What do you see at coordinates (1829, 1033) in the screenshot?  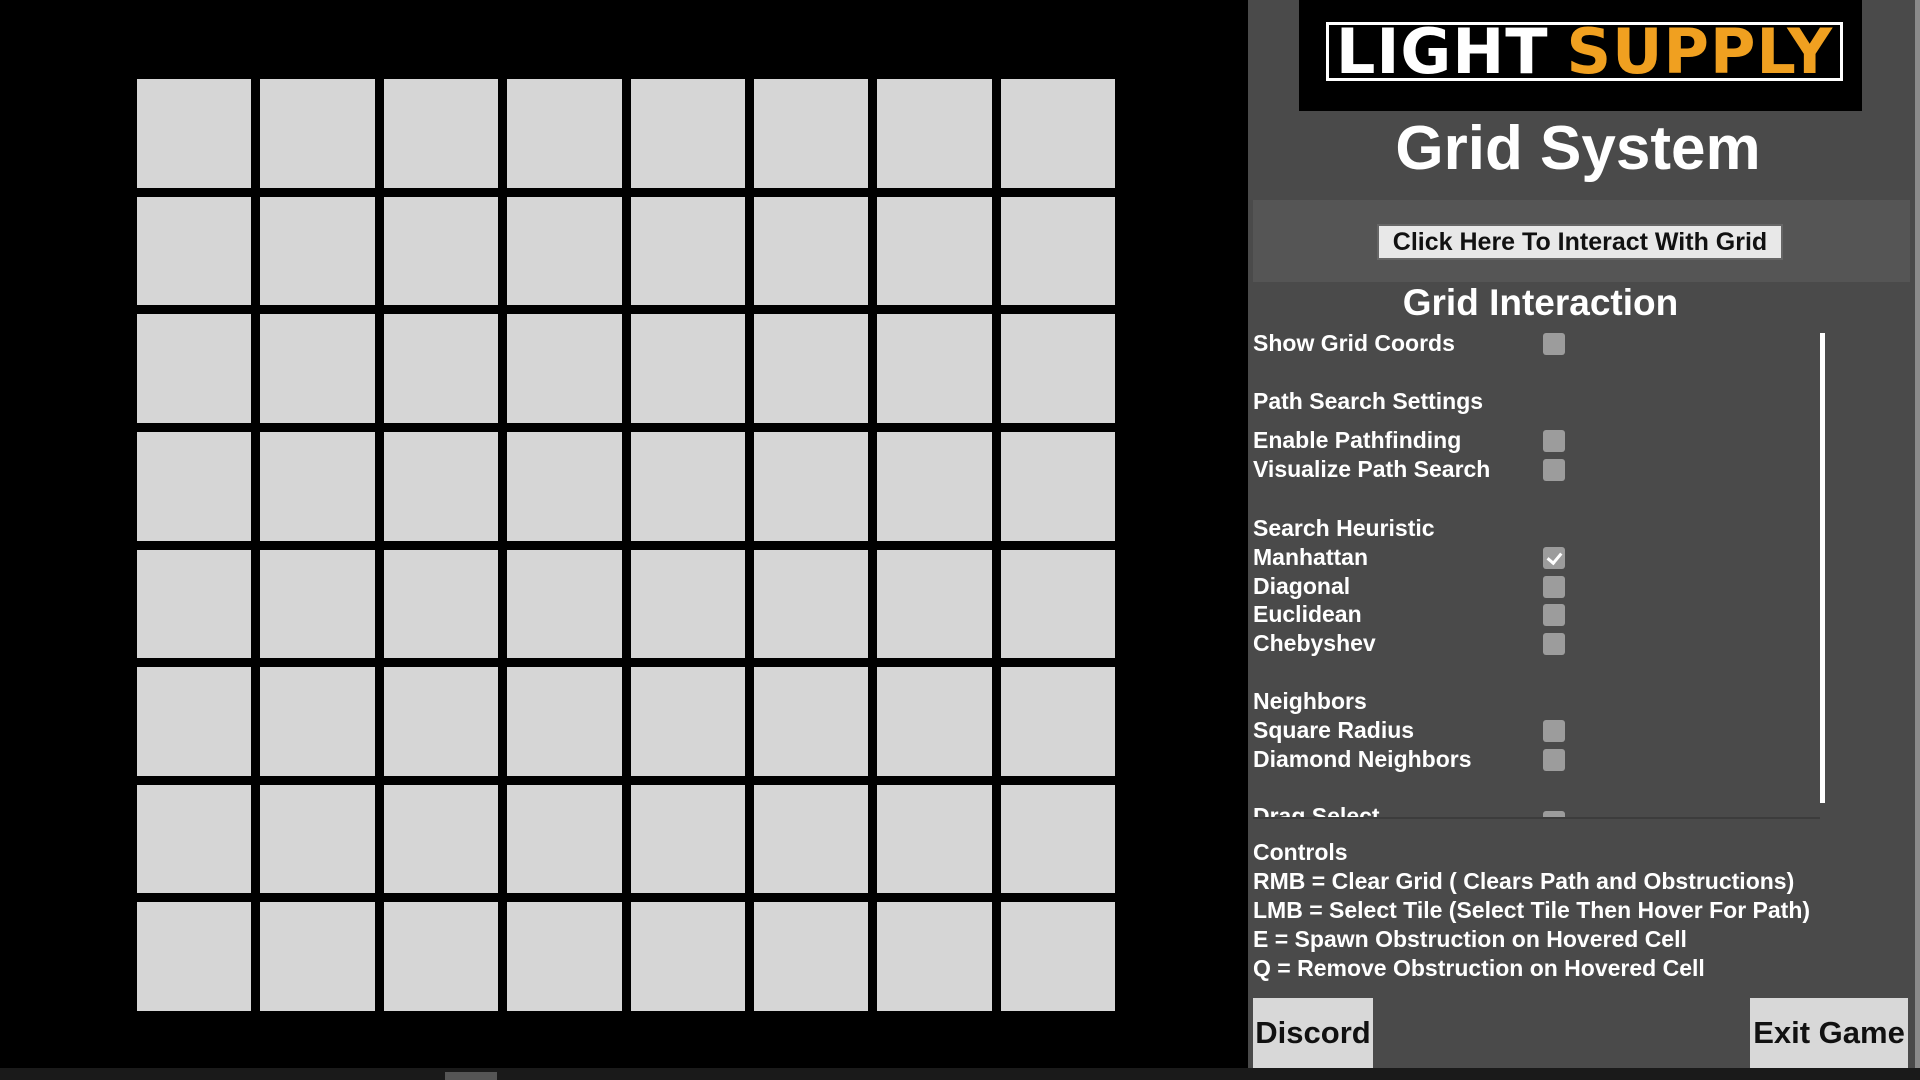 I see `exit-game-button: Exit Game` at bounding box center [1829, 1033].